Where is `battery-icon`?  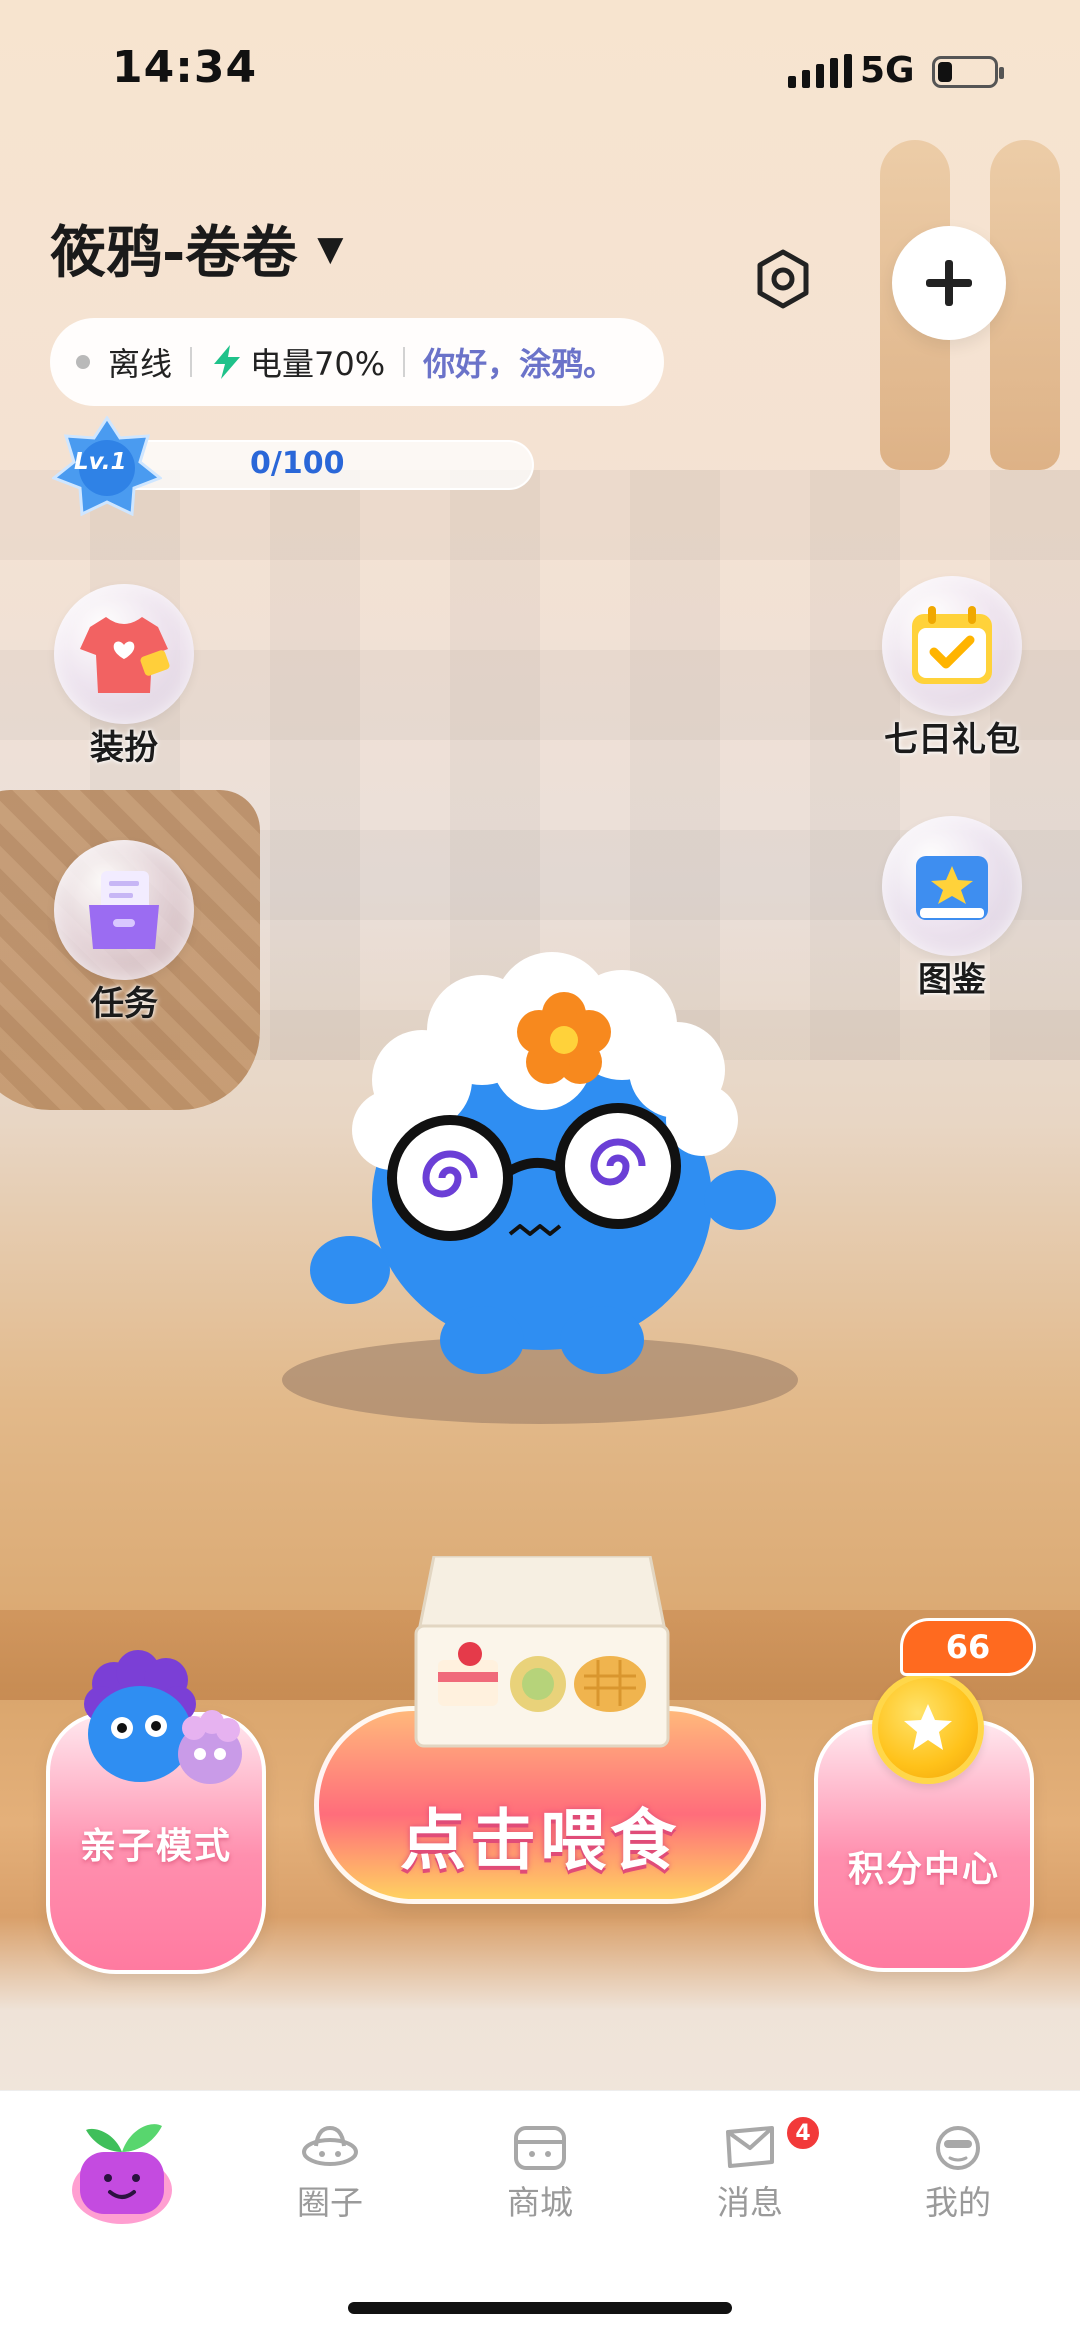 battery-icon is located at coordinates (968, 72).